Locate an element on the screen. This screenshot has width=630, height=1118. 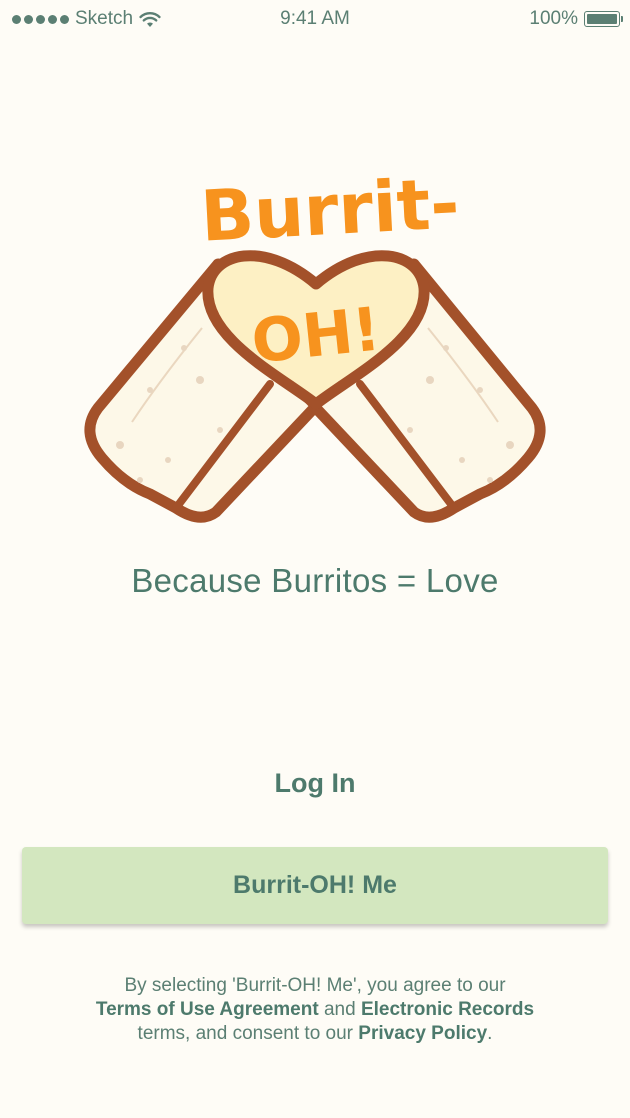
privacy-policy-link: Privacy Policy is located at coordinates (422, 1033).